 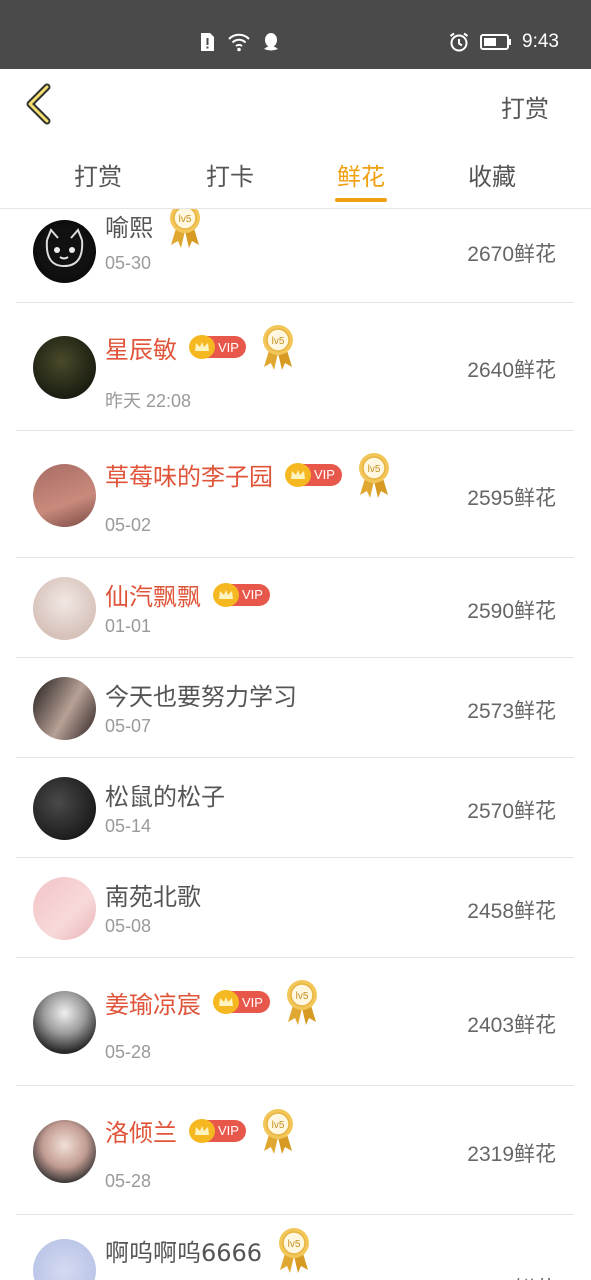 What do you see at coordinates (141, 1130) in the screenshot?
I see `user-name: 洛倾兰` at bounding box center [141, 1130].